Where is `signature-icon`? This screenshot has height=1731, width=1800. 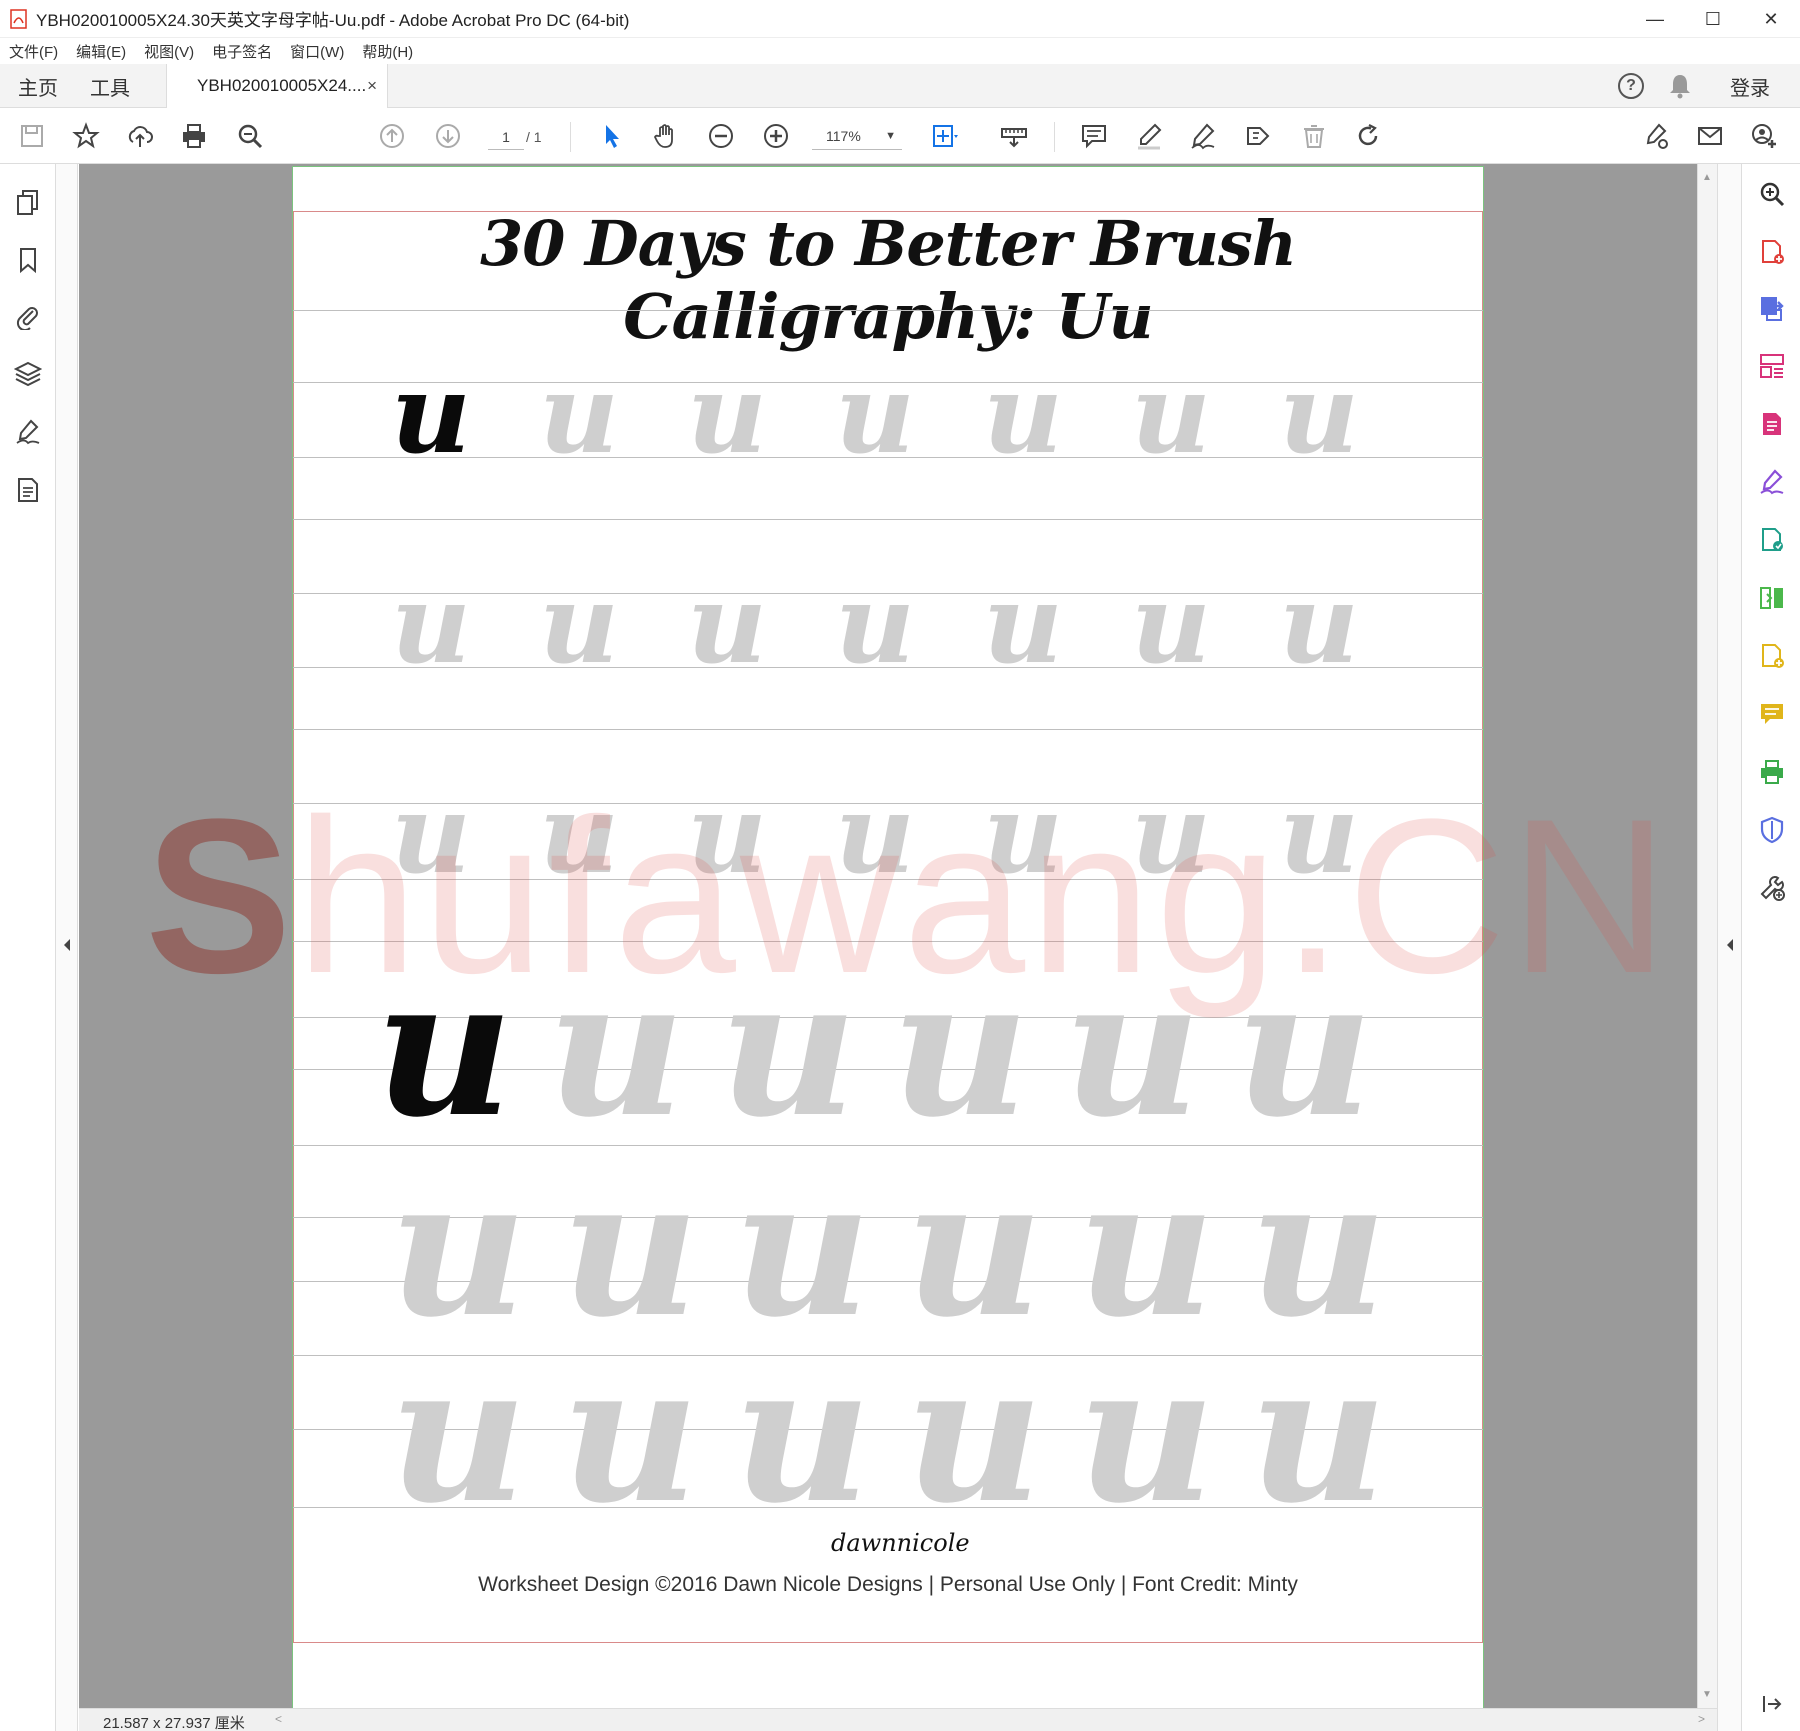
signature-icon is located at coordinates (28, 432).